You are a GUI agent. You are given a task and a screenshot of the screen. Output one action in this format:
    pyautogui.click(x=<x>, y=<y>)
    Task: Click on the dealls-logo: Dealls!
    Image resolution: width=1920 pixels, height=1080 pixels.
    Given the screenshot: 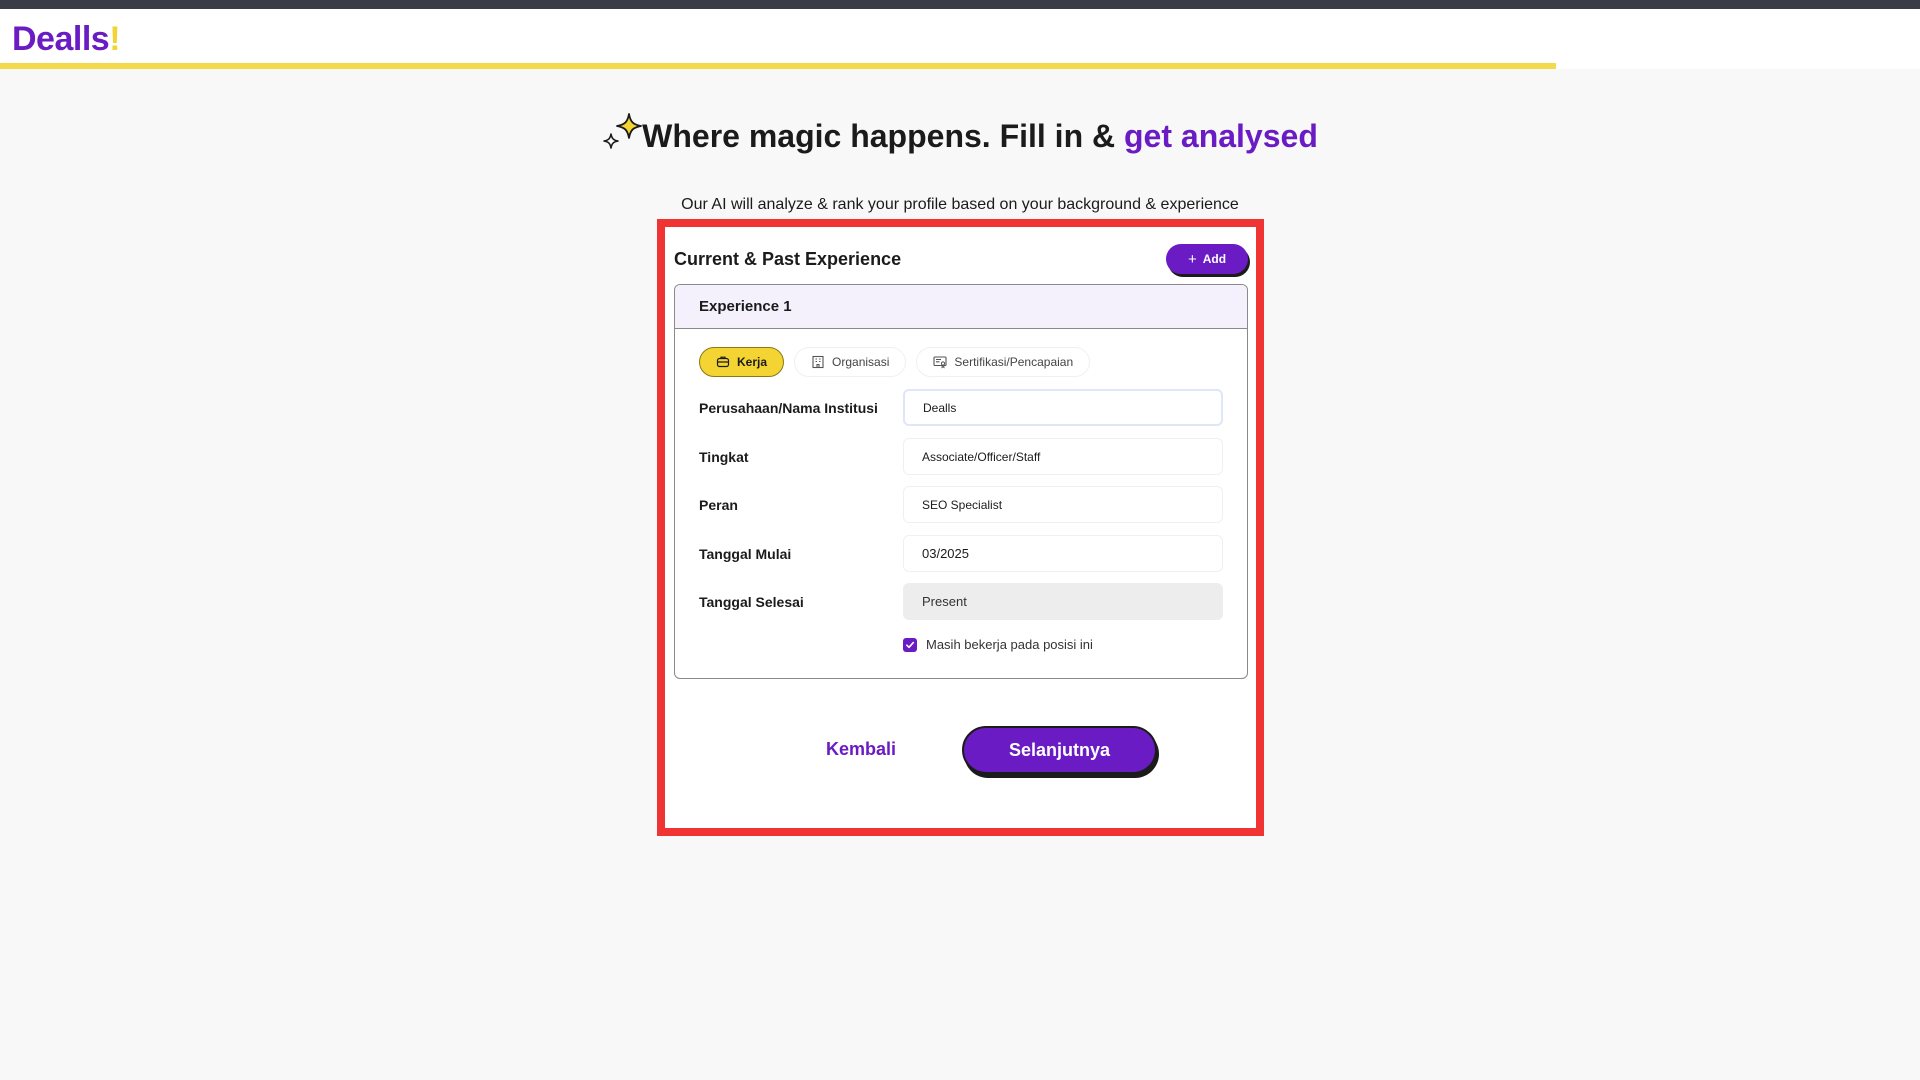 What is the action you would take?
    pyautogui.click(x=66, y=39)
    